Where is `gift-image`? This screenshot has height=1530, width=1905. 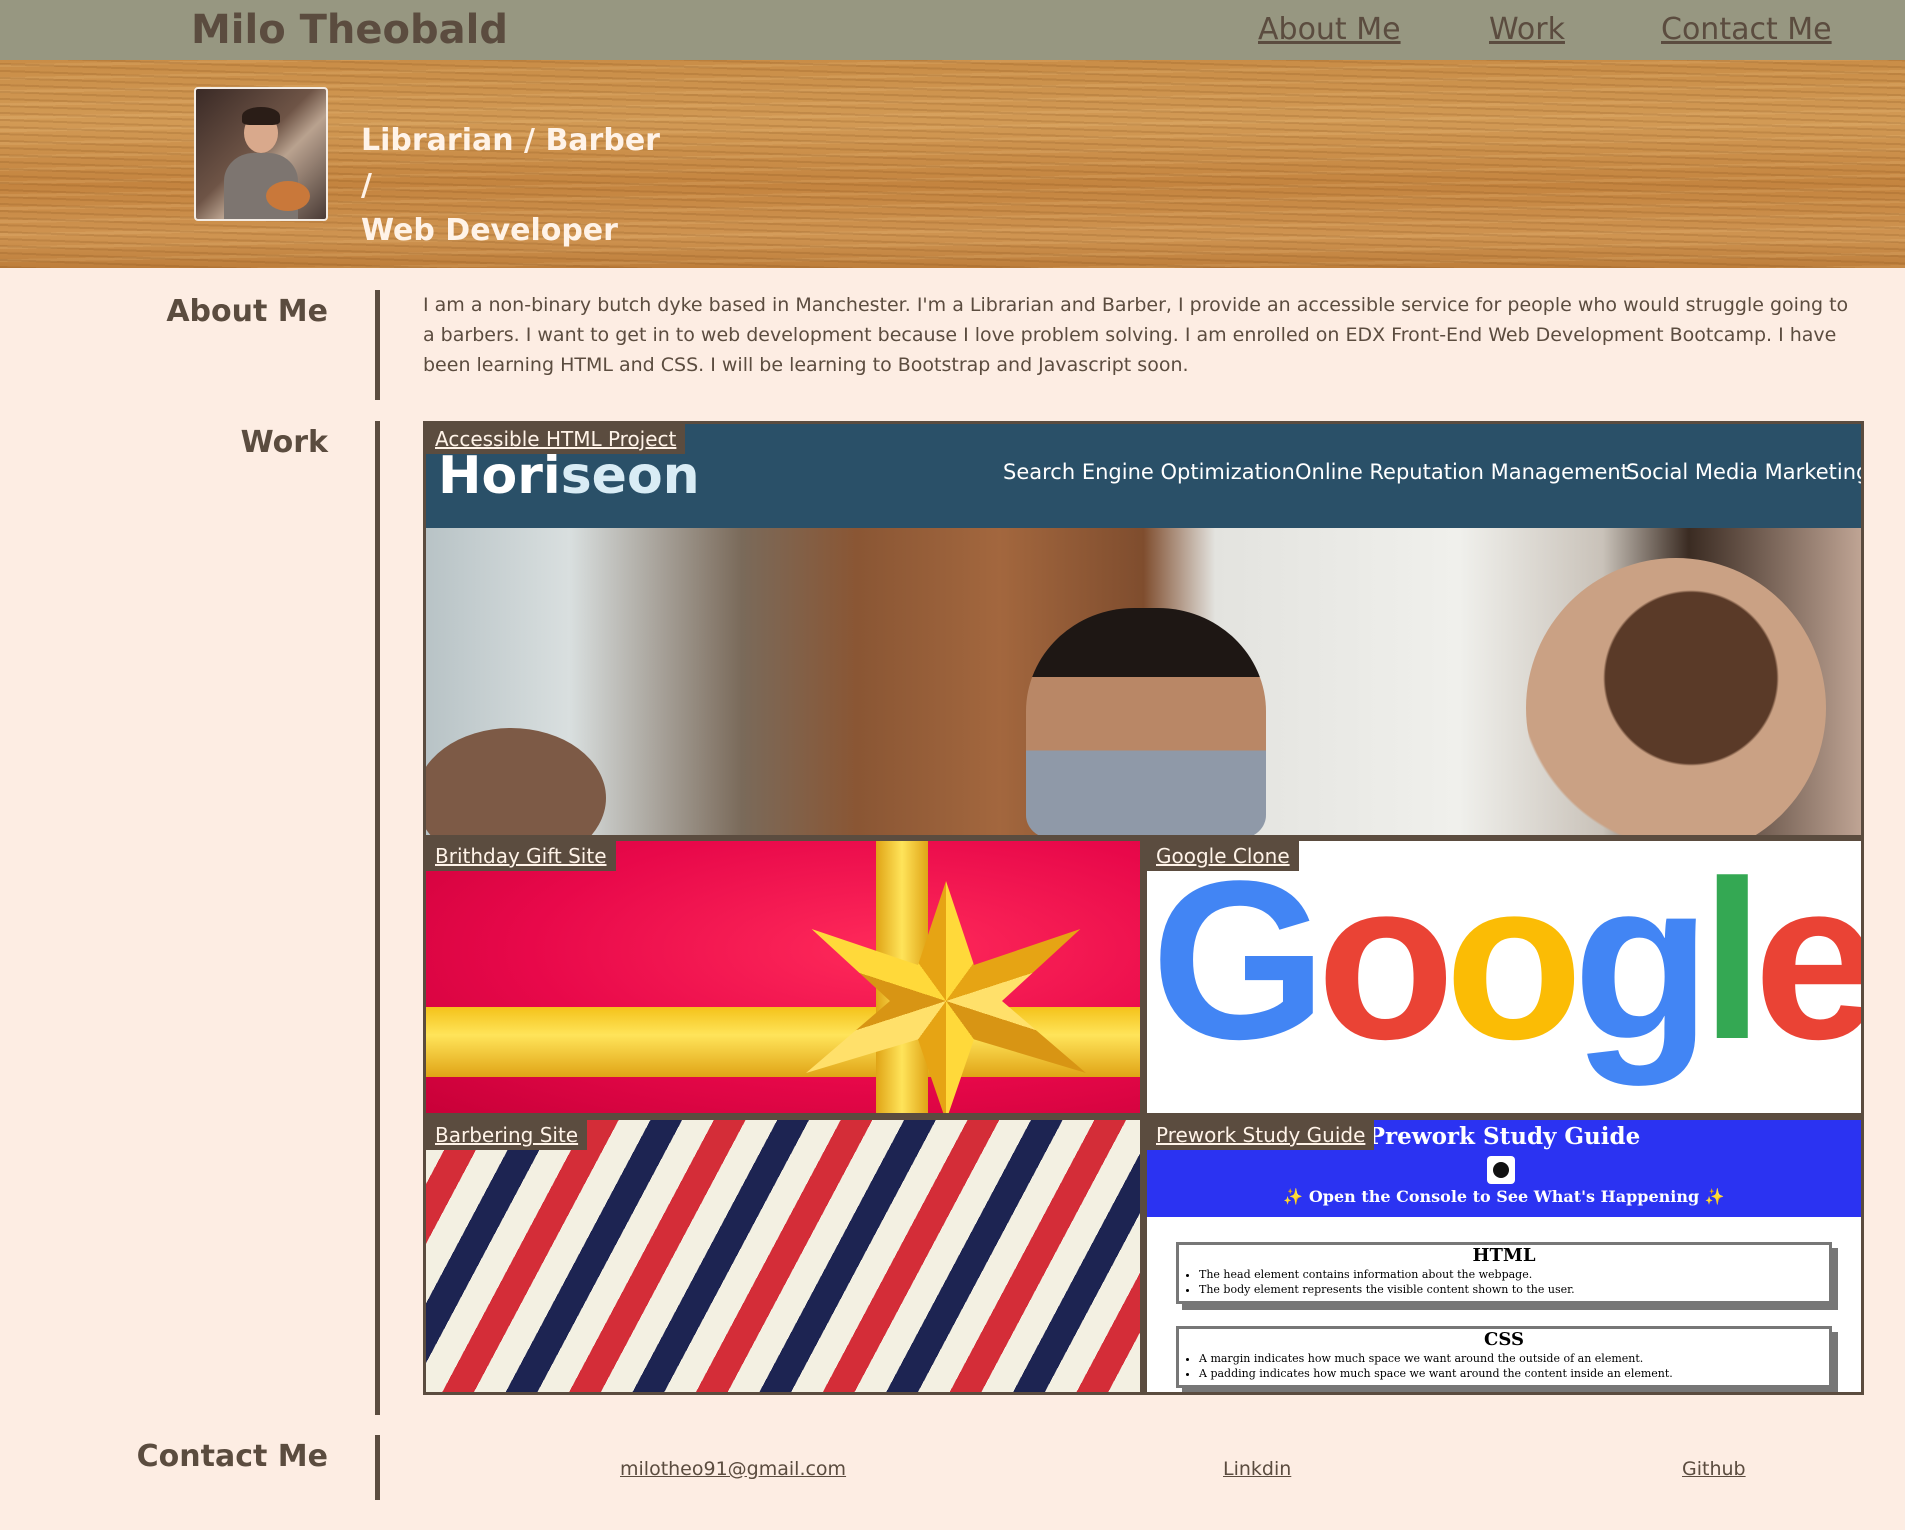
gift-image is located at coordinates (783, 977).